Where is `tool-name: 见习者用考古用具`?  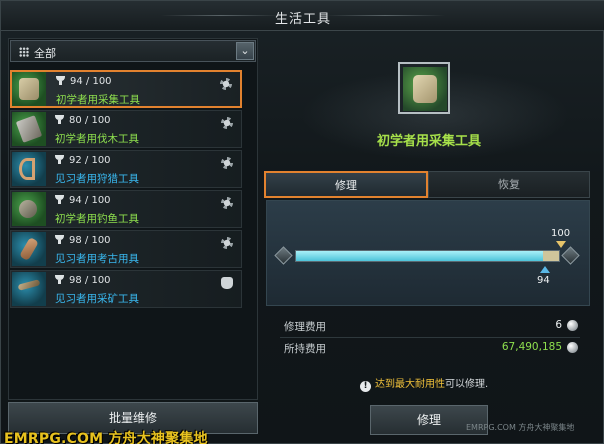
tool-name: 见习者用考古用具 is located at coordinates (97, 259).